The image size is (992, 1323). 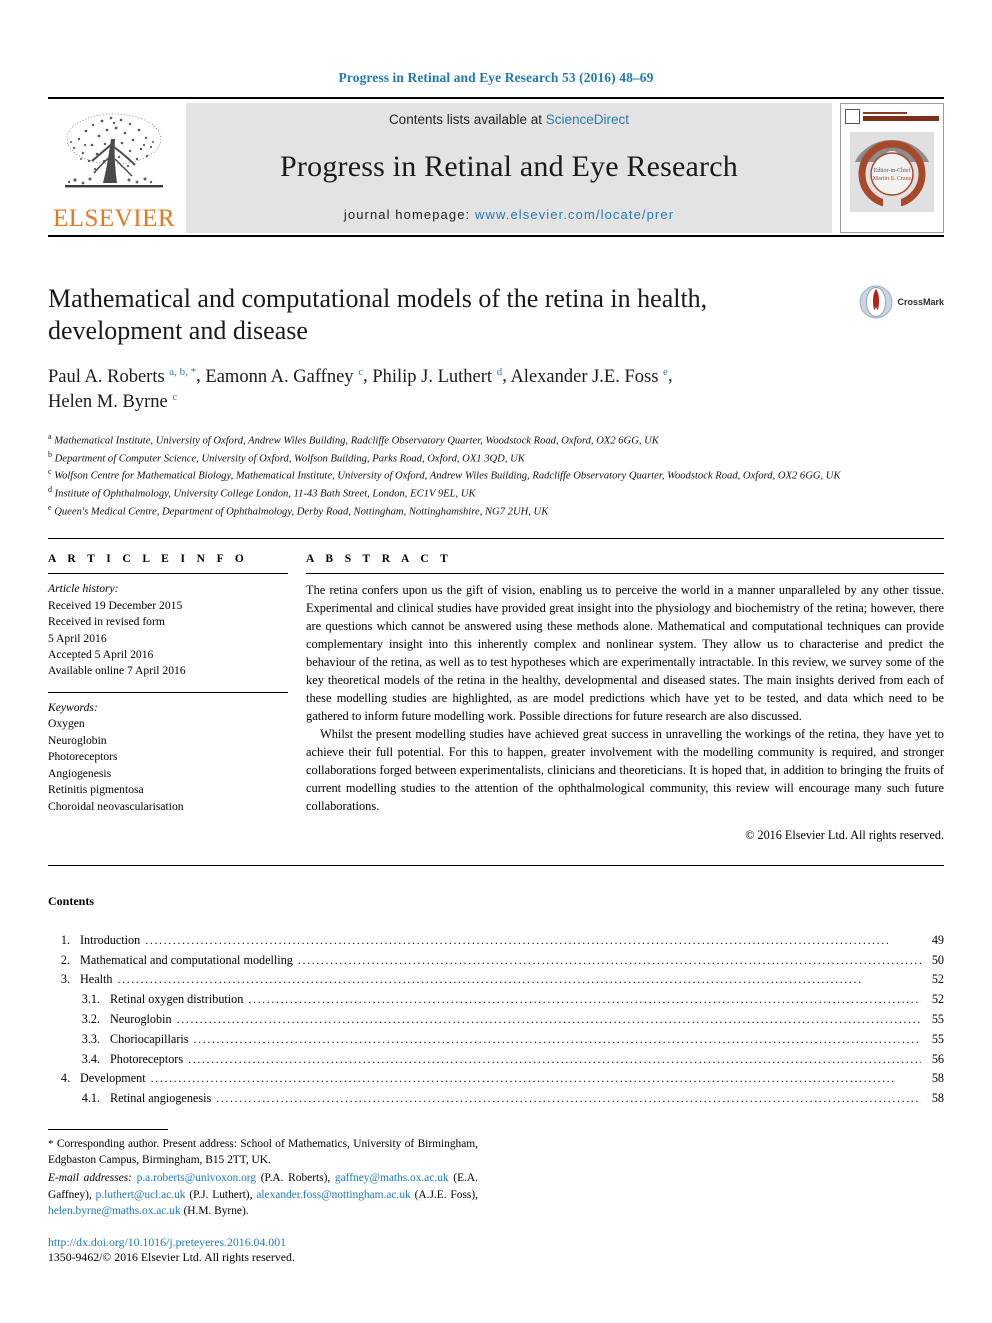 I want to click on toc-number: 1., so click(x=65, y=939).